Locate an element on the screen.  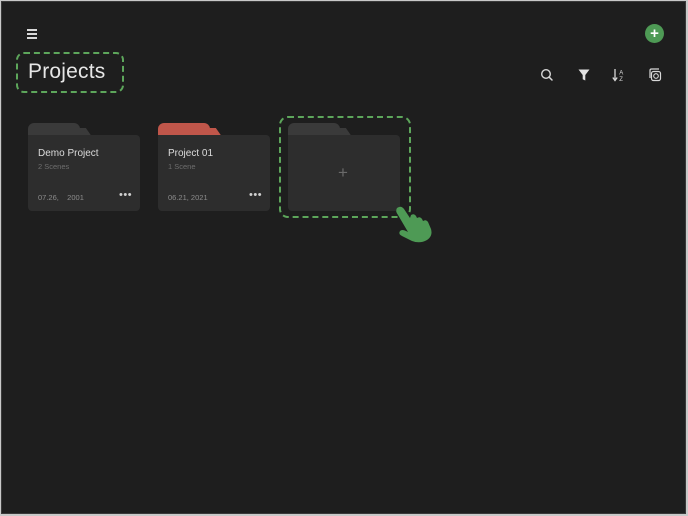
project-date: 06.21, 2021 is located at coordinates (188, 197).